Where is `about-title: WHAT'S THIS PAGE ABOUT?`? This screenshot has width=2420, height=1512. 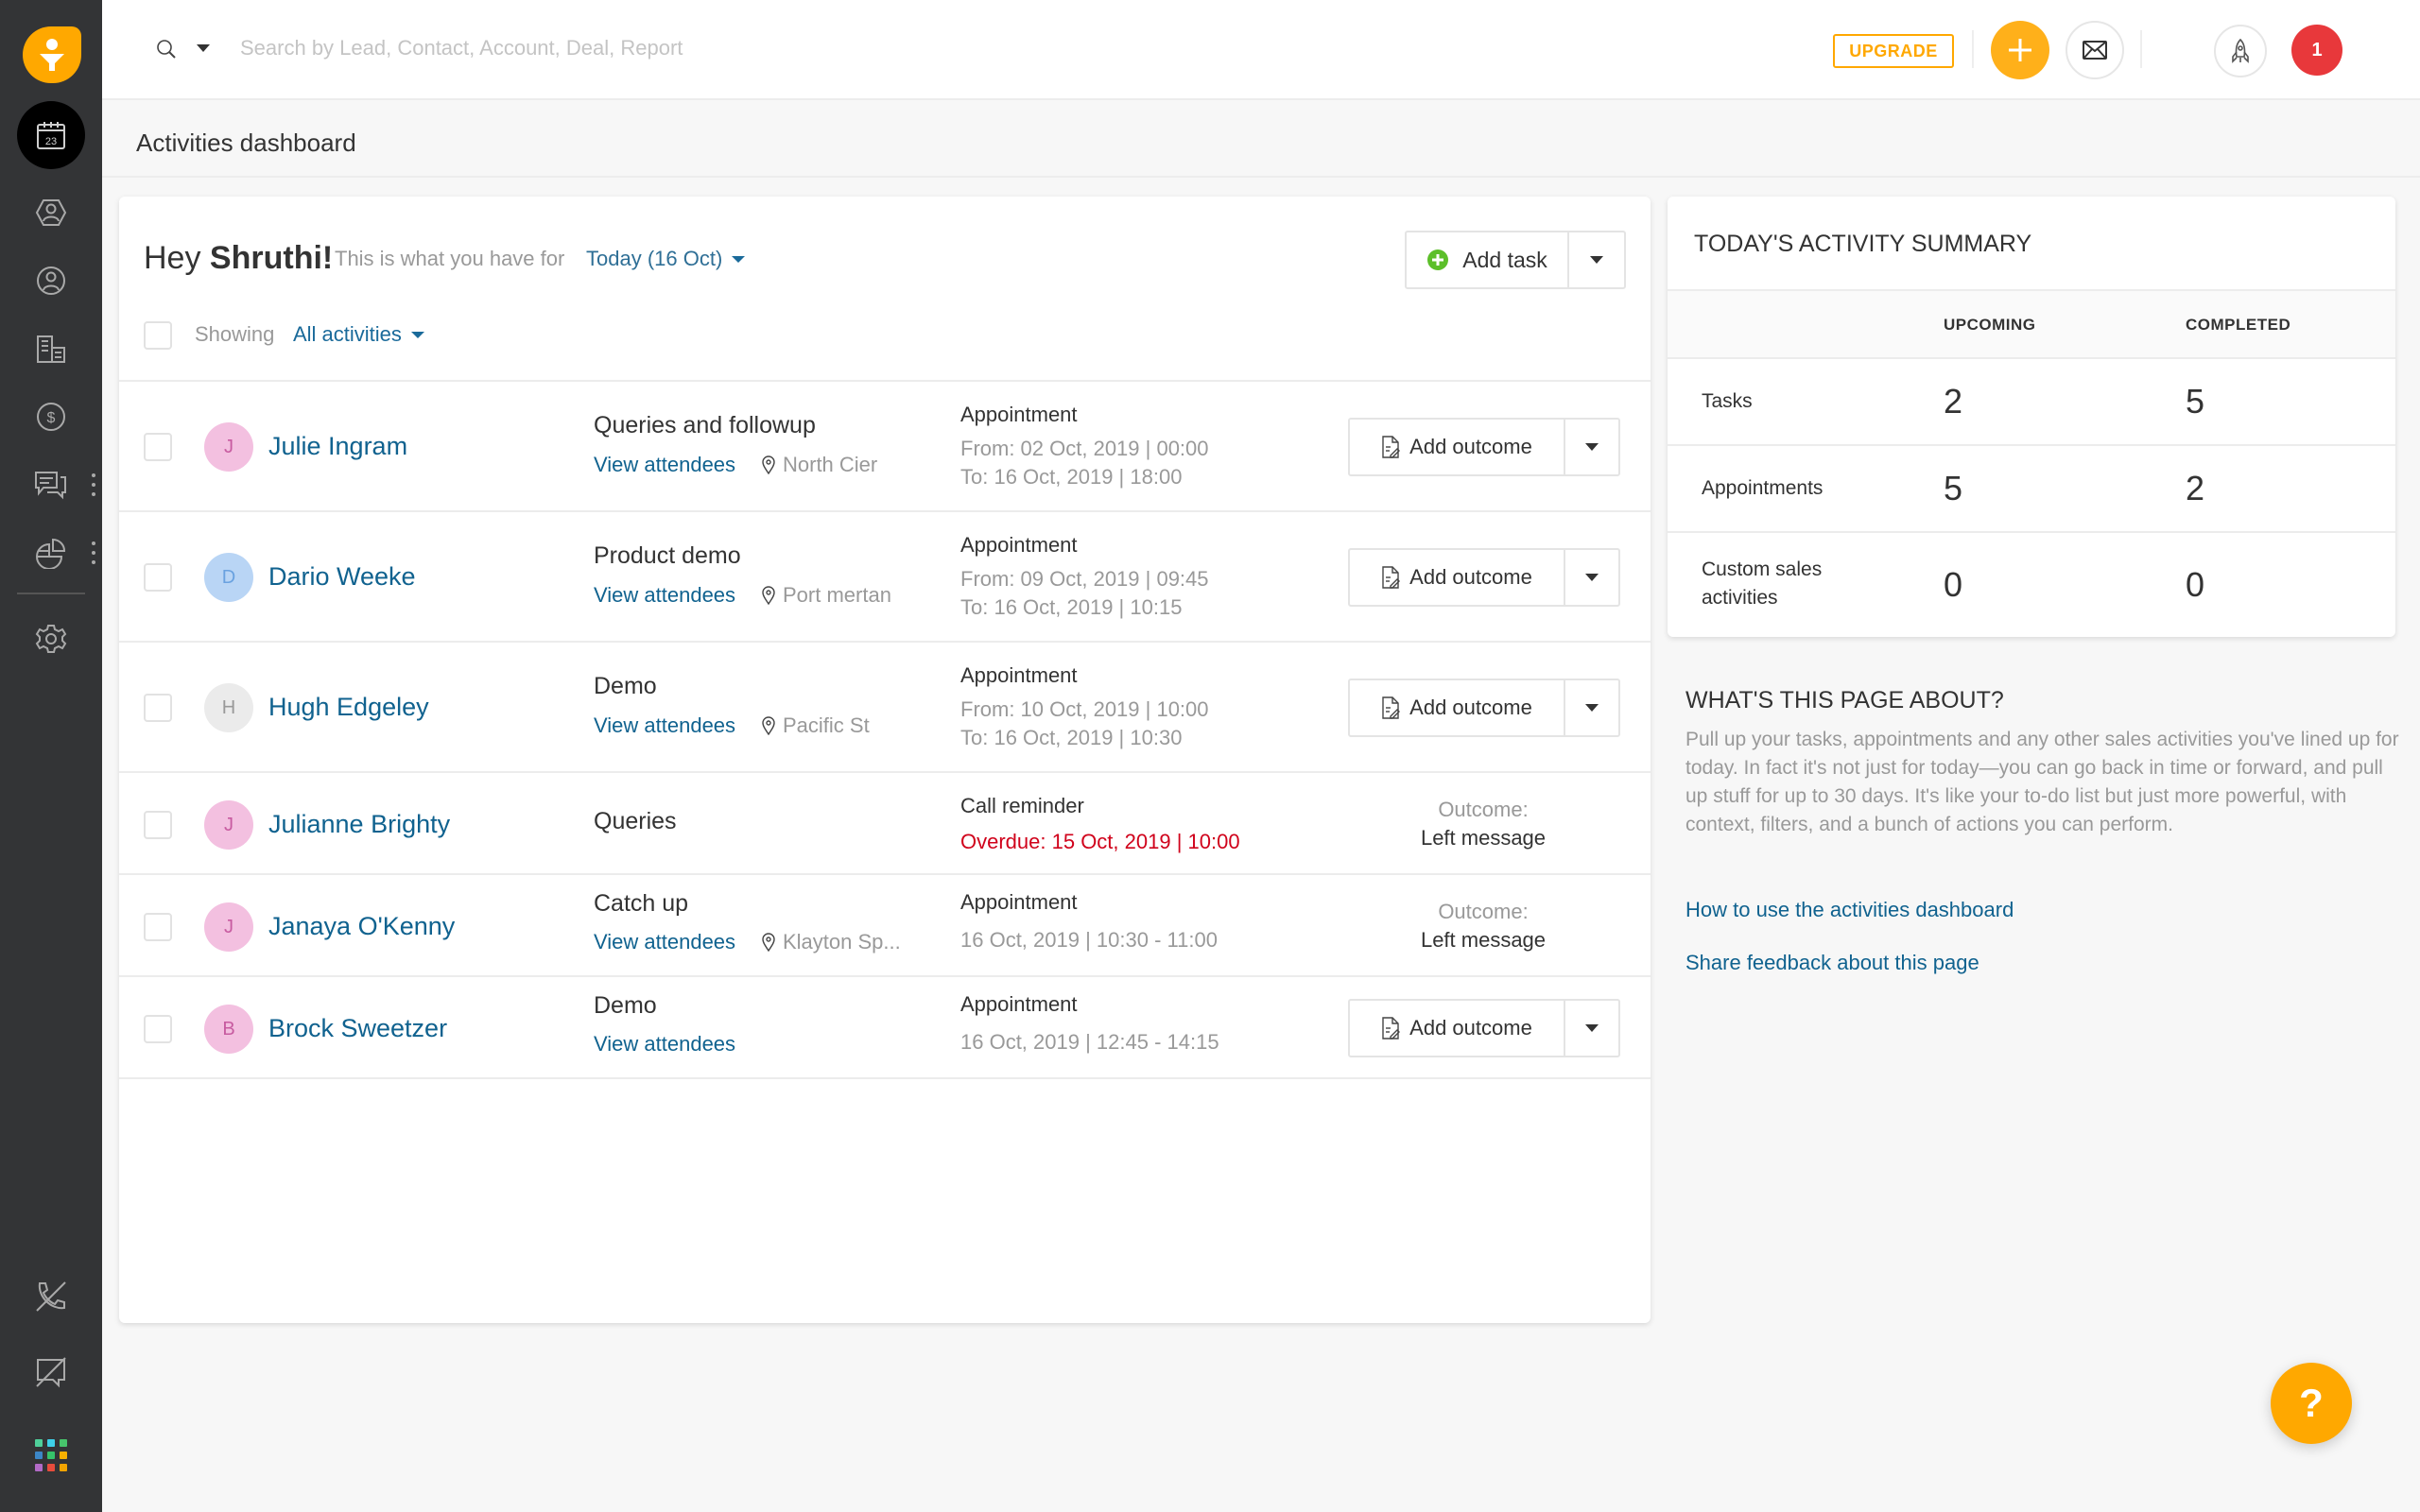
about-title: WHAT'S THIS PAGE ABOUT? is located at coordinates (1844, 700).